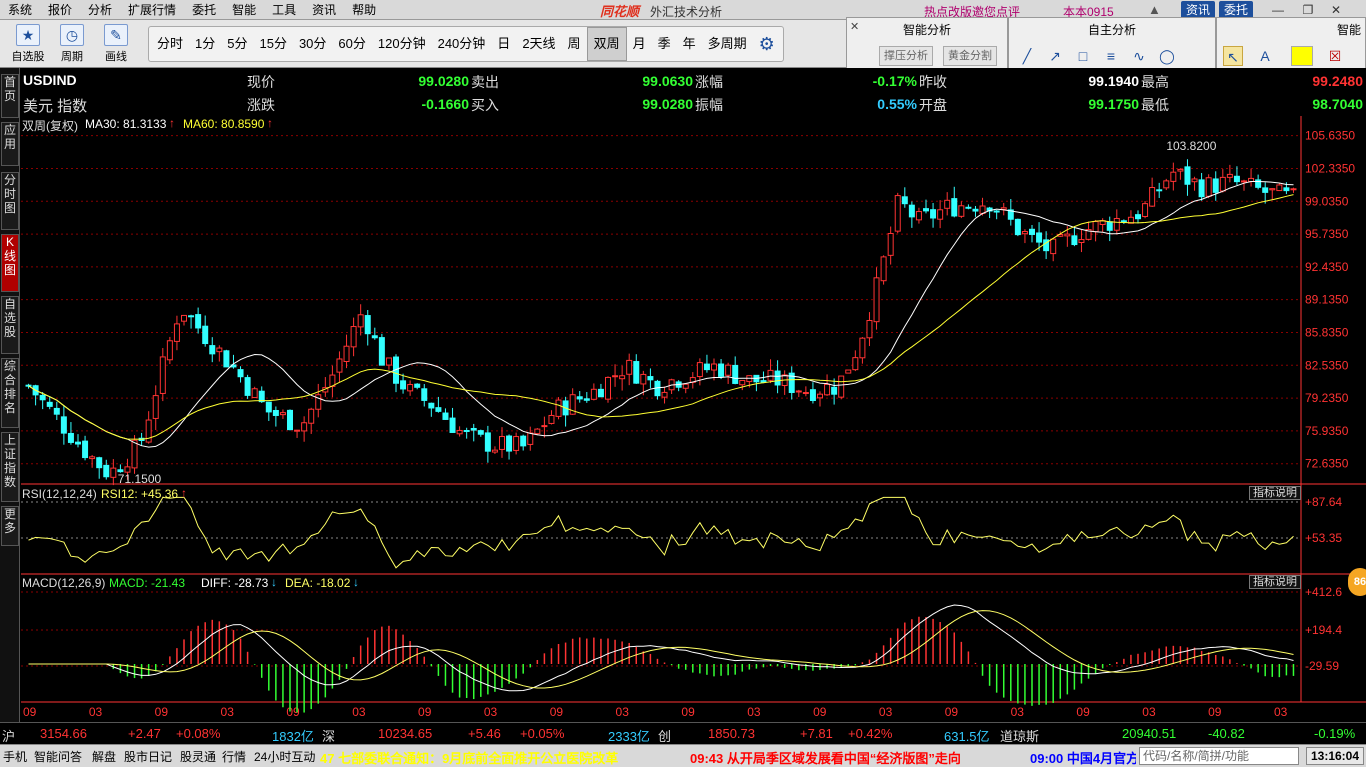  Describe the element at coordinates (1275, 493) in the screenshot. I see `rsi-help-button: 指标说明` at that location.